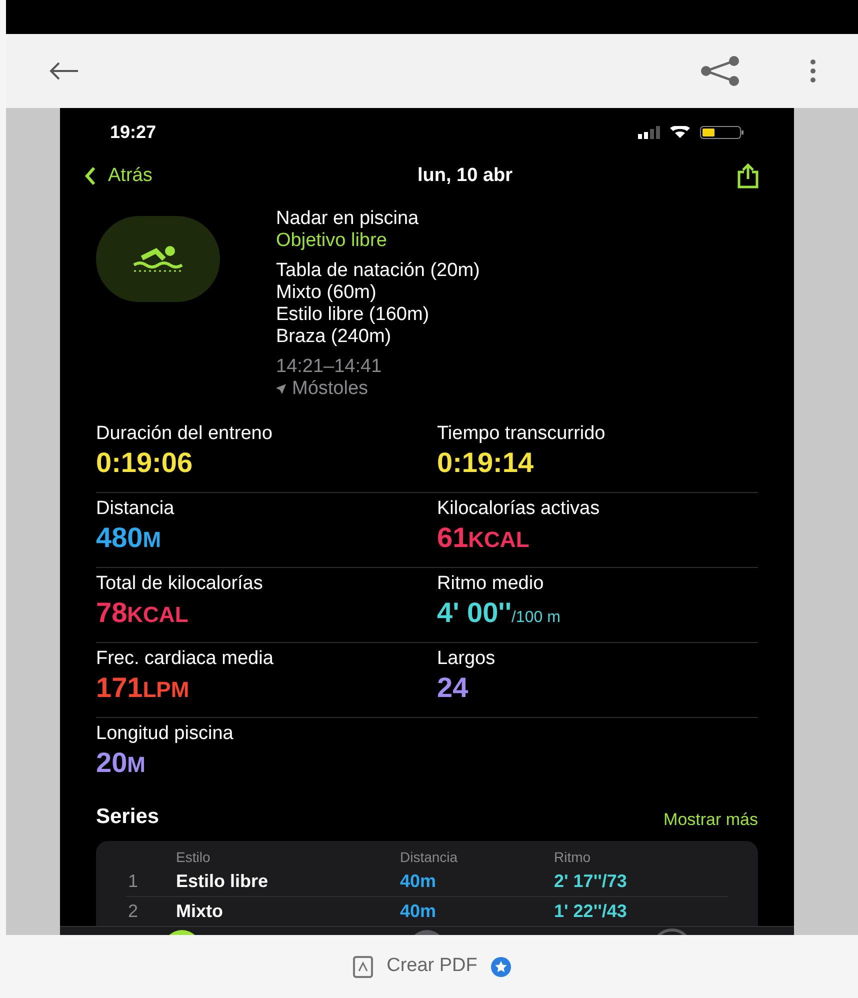 Image resolution: width=858 pixels, height=998 pixels. I want to click on stroke-cell-text: Mixto, so click(200, 911).